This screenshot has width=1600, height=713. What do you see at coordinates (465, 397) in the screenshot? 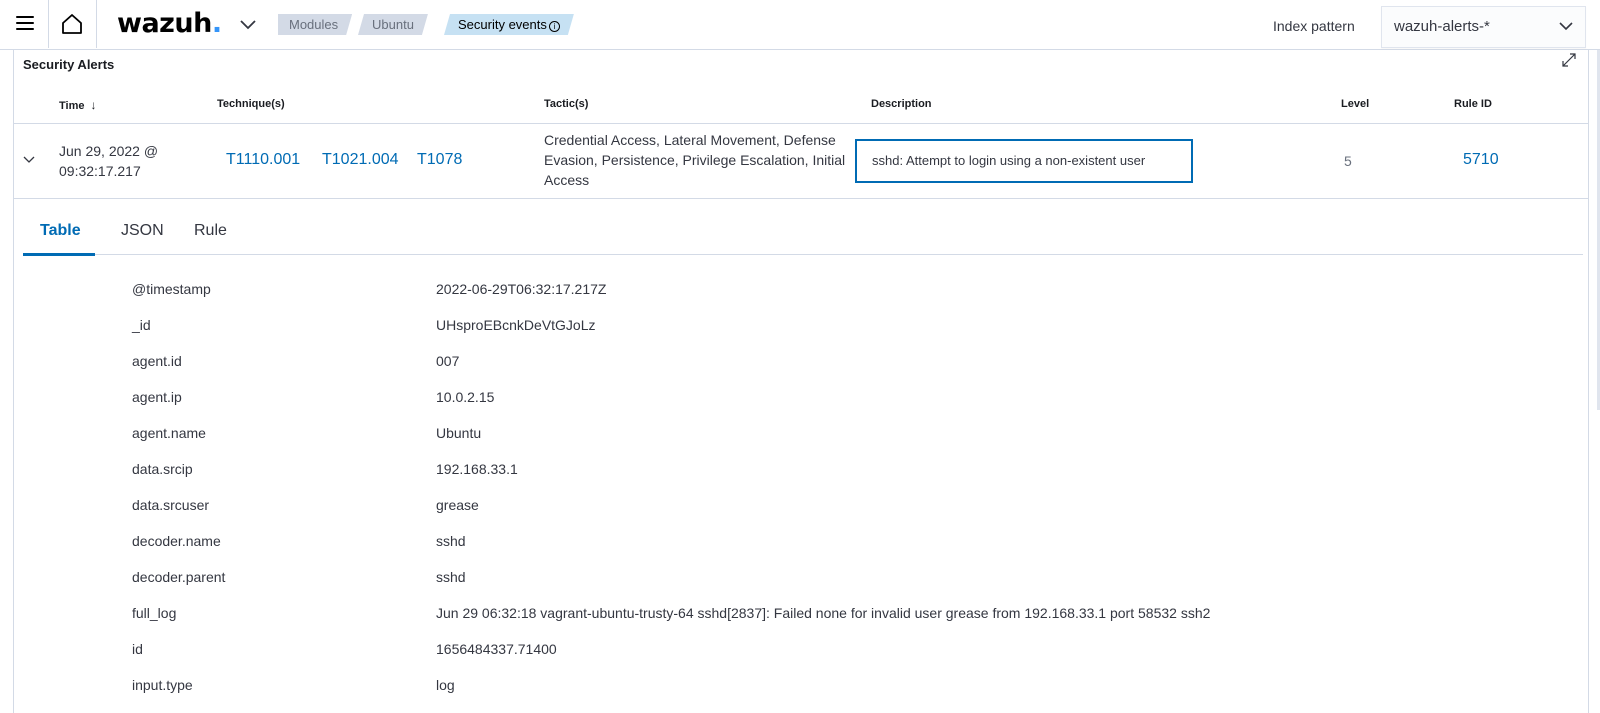
I see `field-value: 10.0.2.15` at bounding box center [465, 397].